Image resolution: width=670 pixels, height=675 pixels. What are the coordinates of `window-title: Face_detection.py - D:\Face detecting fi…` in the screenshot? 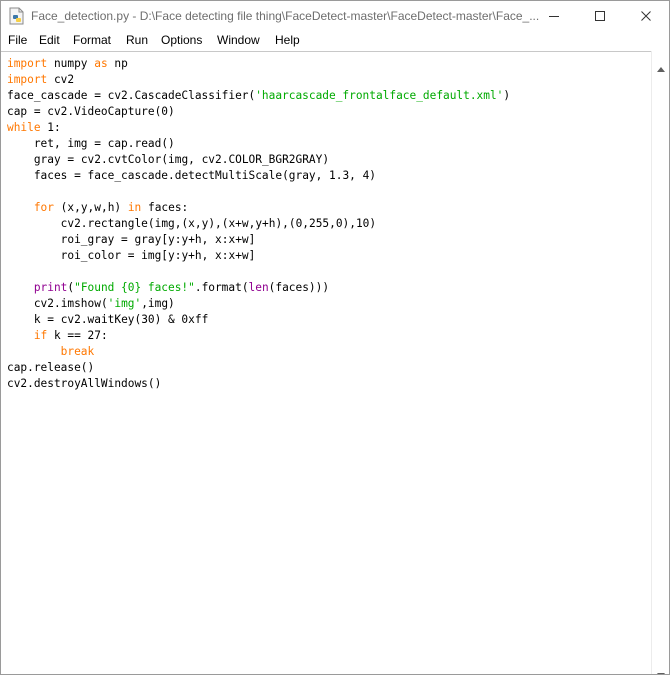 It's located at (285, 16).